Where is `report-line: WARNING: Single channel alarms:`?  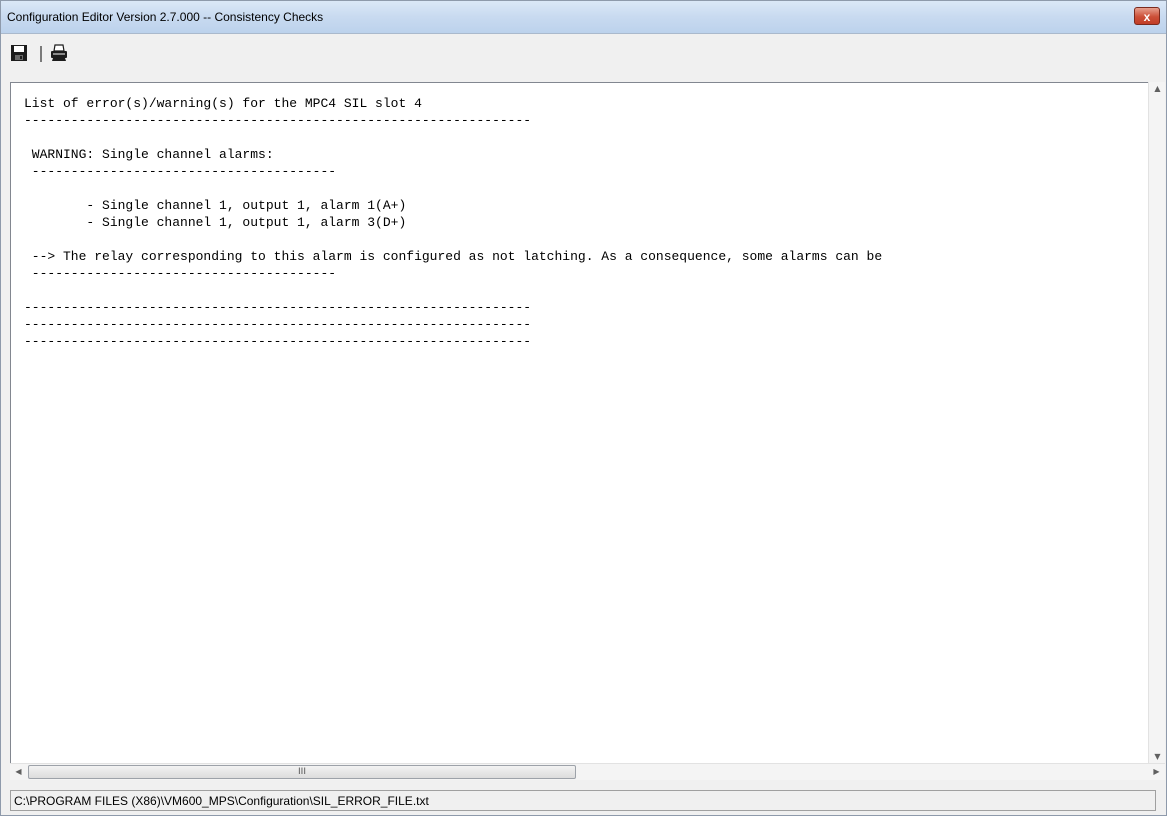
report-line: WARNING: Single channel alarms: is located at coordinates (149, 154).